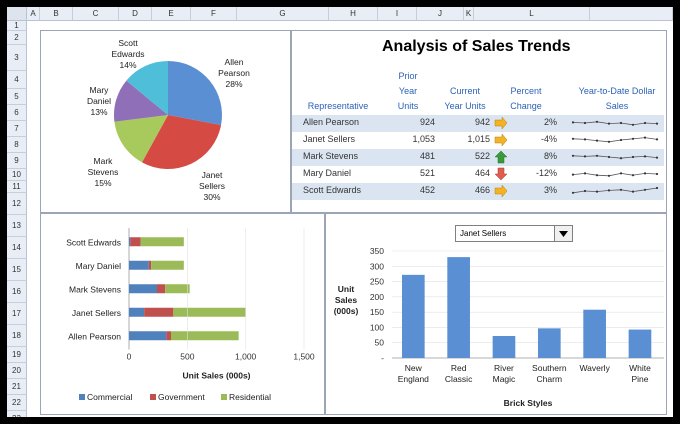  I want to click on header-ytd-sales: Year-to-Date Dollar Sales, so click(617, 98).